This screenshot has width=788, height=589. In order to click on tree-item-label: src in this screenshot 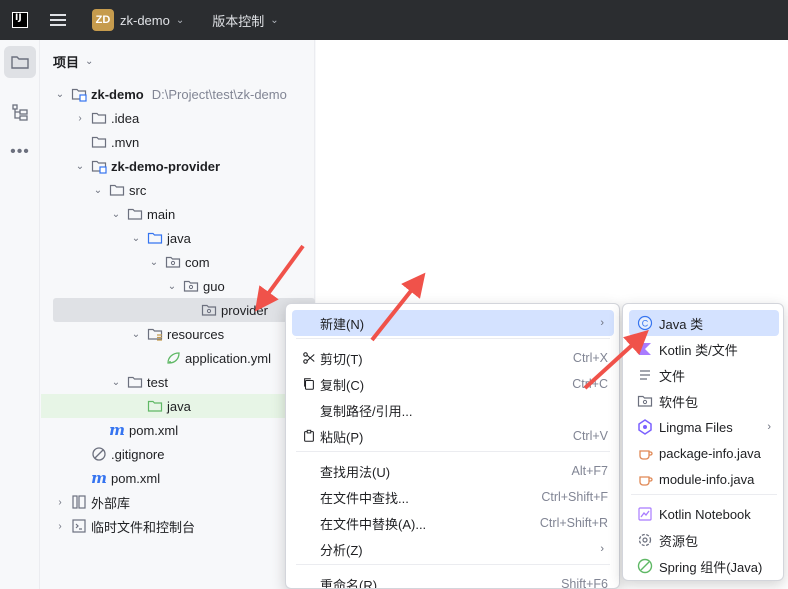, I will do `click(138, 190)`.